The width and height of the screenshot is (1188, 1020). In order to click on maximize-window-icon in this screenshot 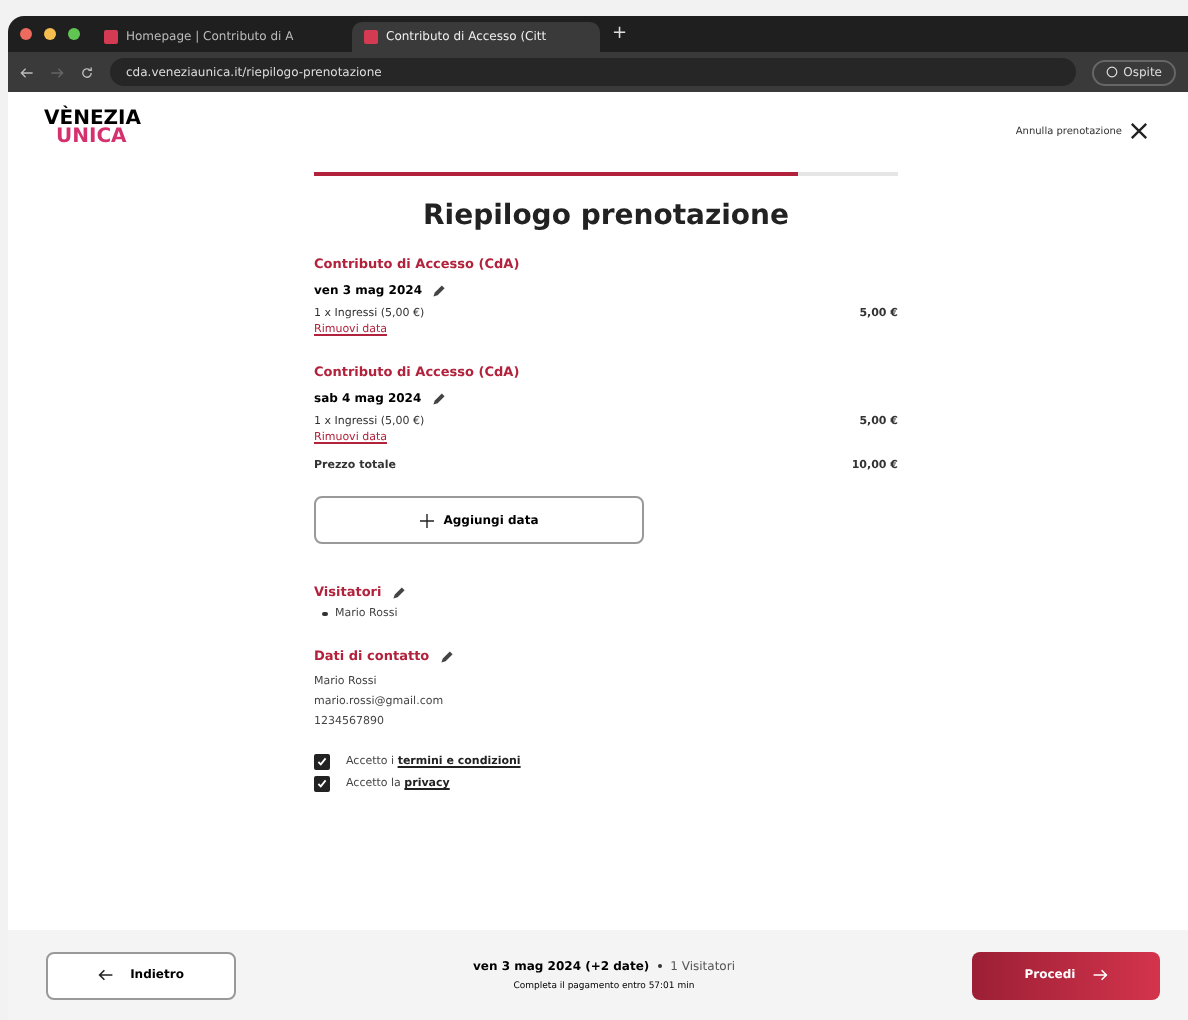, I will do `click(74, 34)`.